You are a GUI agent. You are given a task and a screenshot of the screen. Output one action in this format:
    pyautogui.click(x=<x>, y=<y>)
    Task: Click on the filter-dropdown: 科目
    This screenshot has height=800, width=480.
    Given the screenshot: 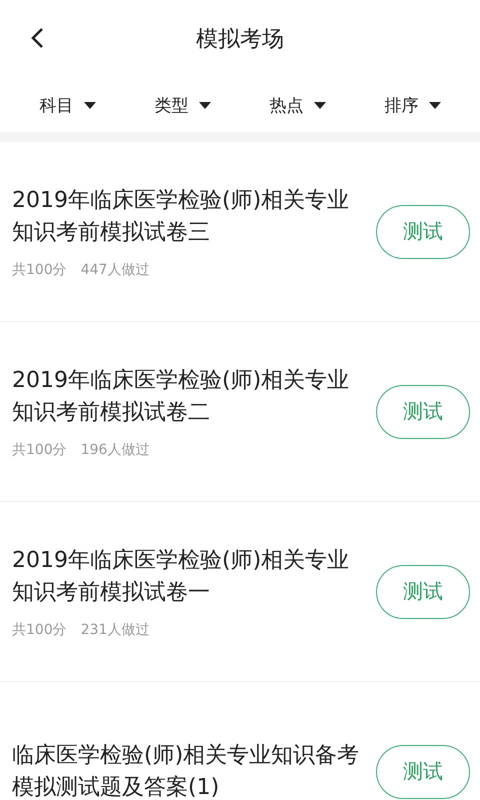 What is the action you would take?
    pyautogui.click(x=68, y=105)
    